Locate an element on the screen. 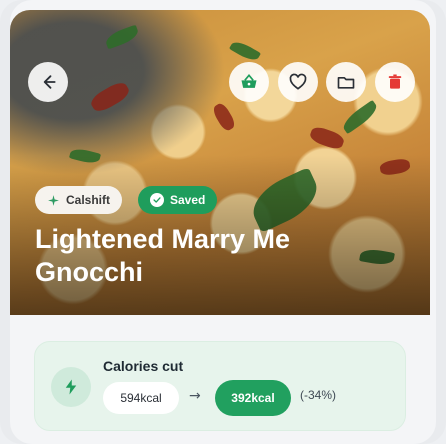  arrow-right-icon: → is located at coordinates (195, 396).